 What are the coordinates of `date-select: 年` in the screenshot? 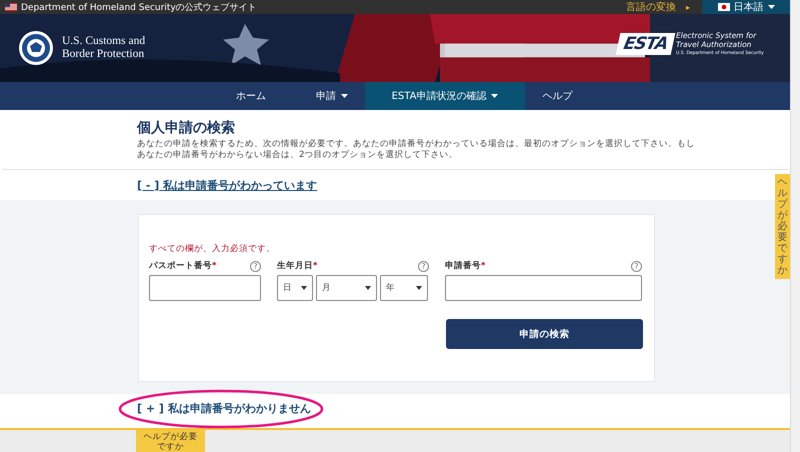 It's located at (404, 288).